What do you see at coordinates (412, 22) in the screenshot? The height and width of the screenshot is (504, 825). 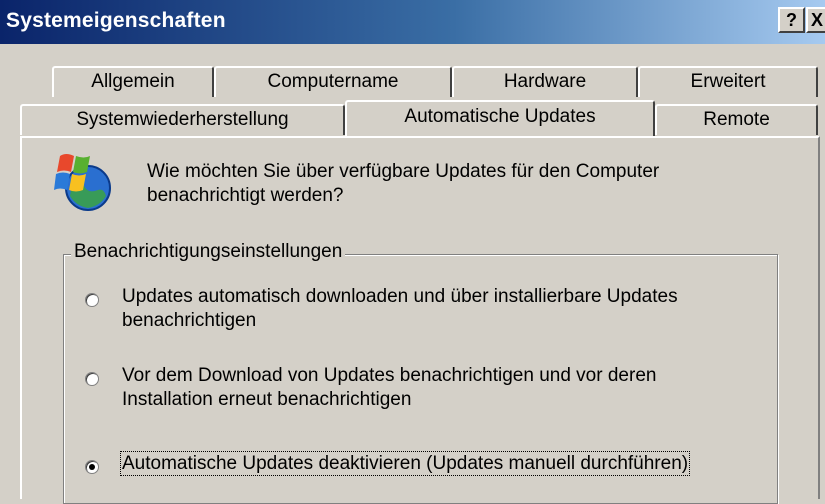 I see `title-bar: Systemeigenschaften ? X` at bounding box center [412, 22].